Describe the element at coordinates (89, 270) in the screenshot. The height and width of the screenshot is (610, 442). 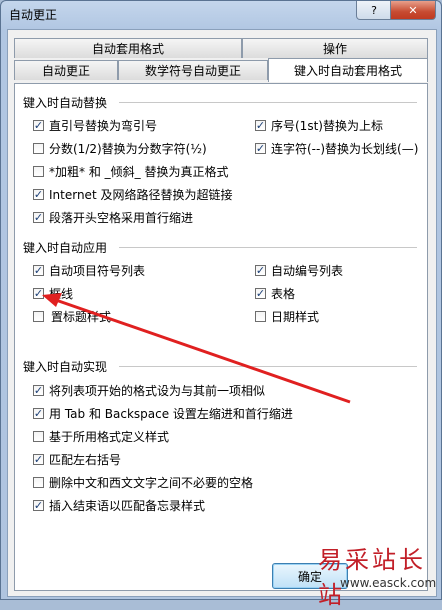
I see `checkbox-auto-bullets: ✓ 自动项目符号列表` at that location.